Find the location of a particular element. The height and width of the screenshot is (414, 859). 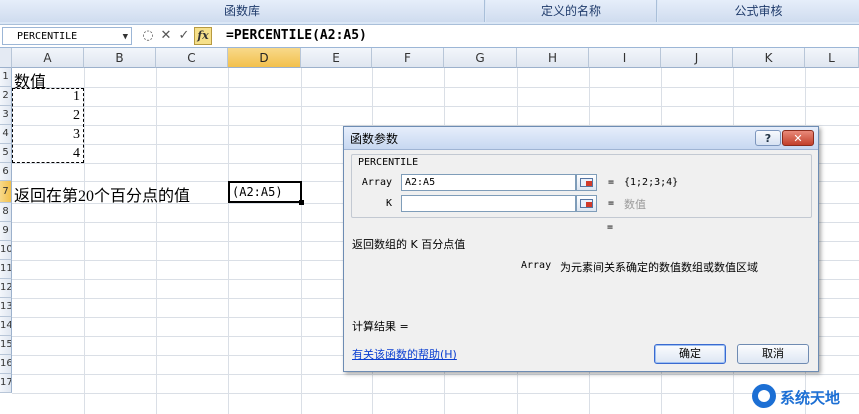

column-header-k: K is located at coordinates (769, 58).